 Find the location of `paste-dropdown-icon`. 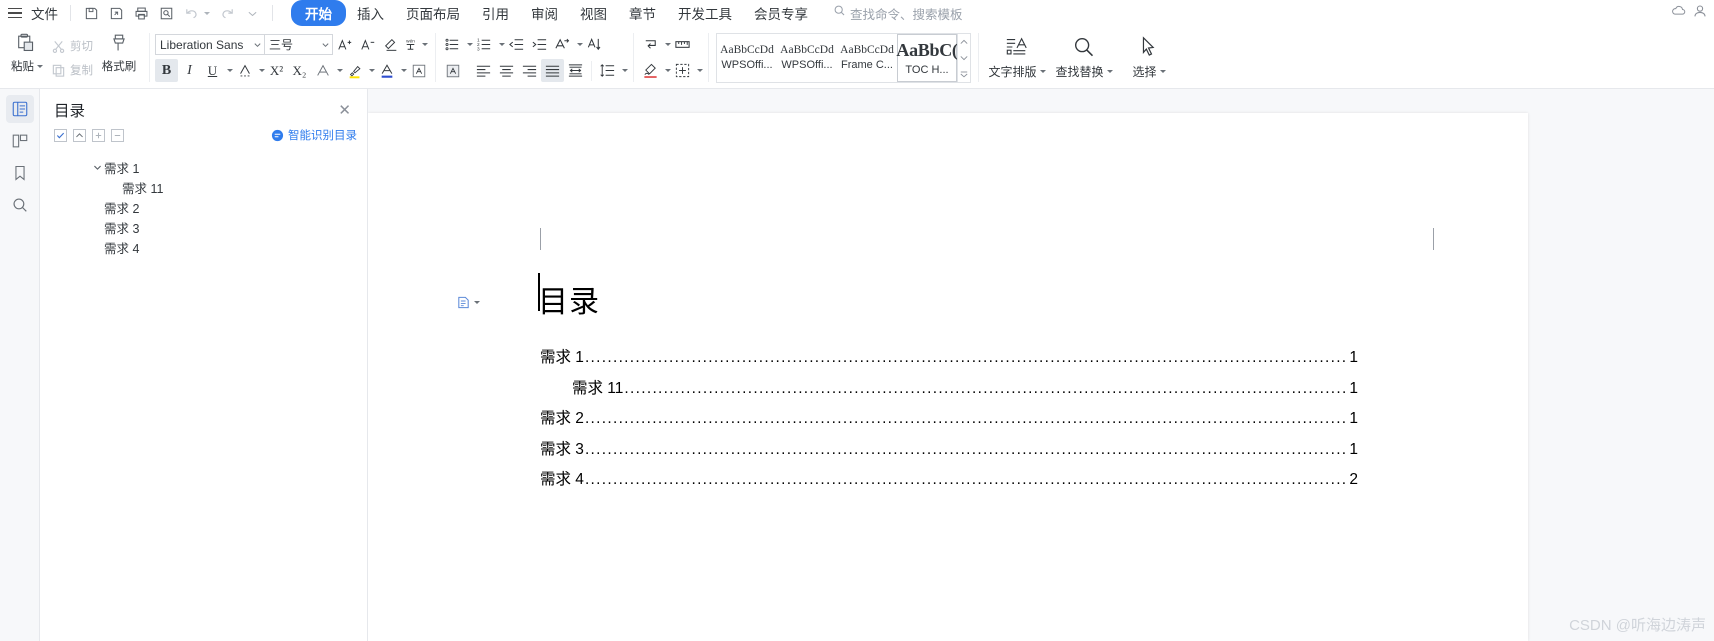

paste-dropdown-icon is located at coordinates (40, 66).